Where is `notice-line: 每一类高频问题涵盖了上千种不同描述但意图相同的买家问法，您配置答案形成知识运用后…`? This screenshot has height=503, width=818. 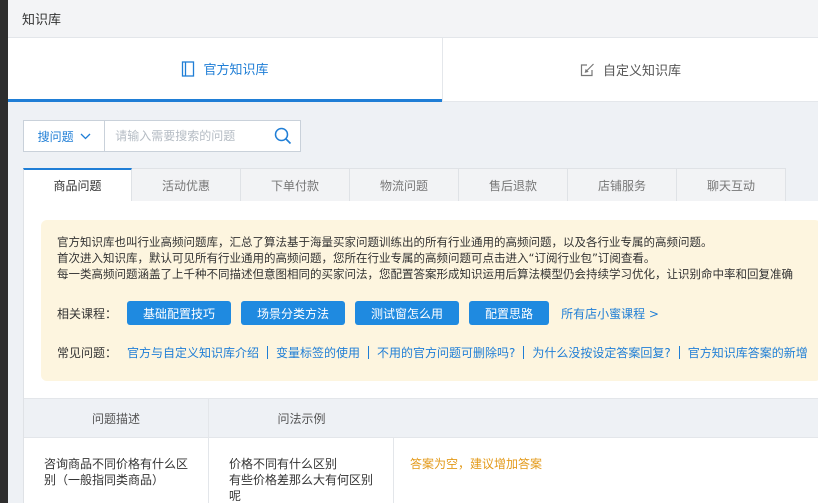 notice-line: 每一类高频问题涵盖了上千种不同描述但意图相同的买家问法，您配置答案形成知识运用后… is located at coordinates (425, 274).